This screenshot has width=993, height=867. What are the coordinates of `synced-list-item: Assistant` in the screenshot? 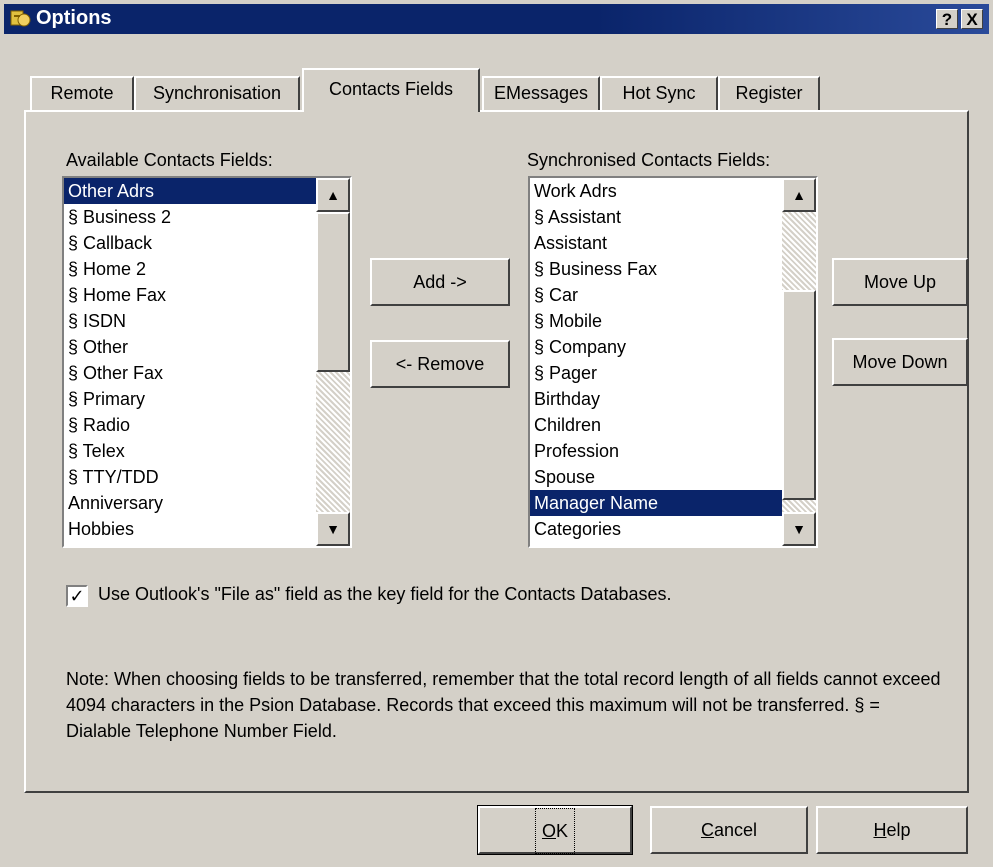 It's located at (656, 243).